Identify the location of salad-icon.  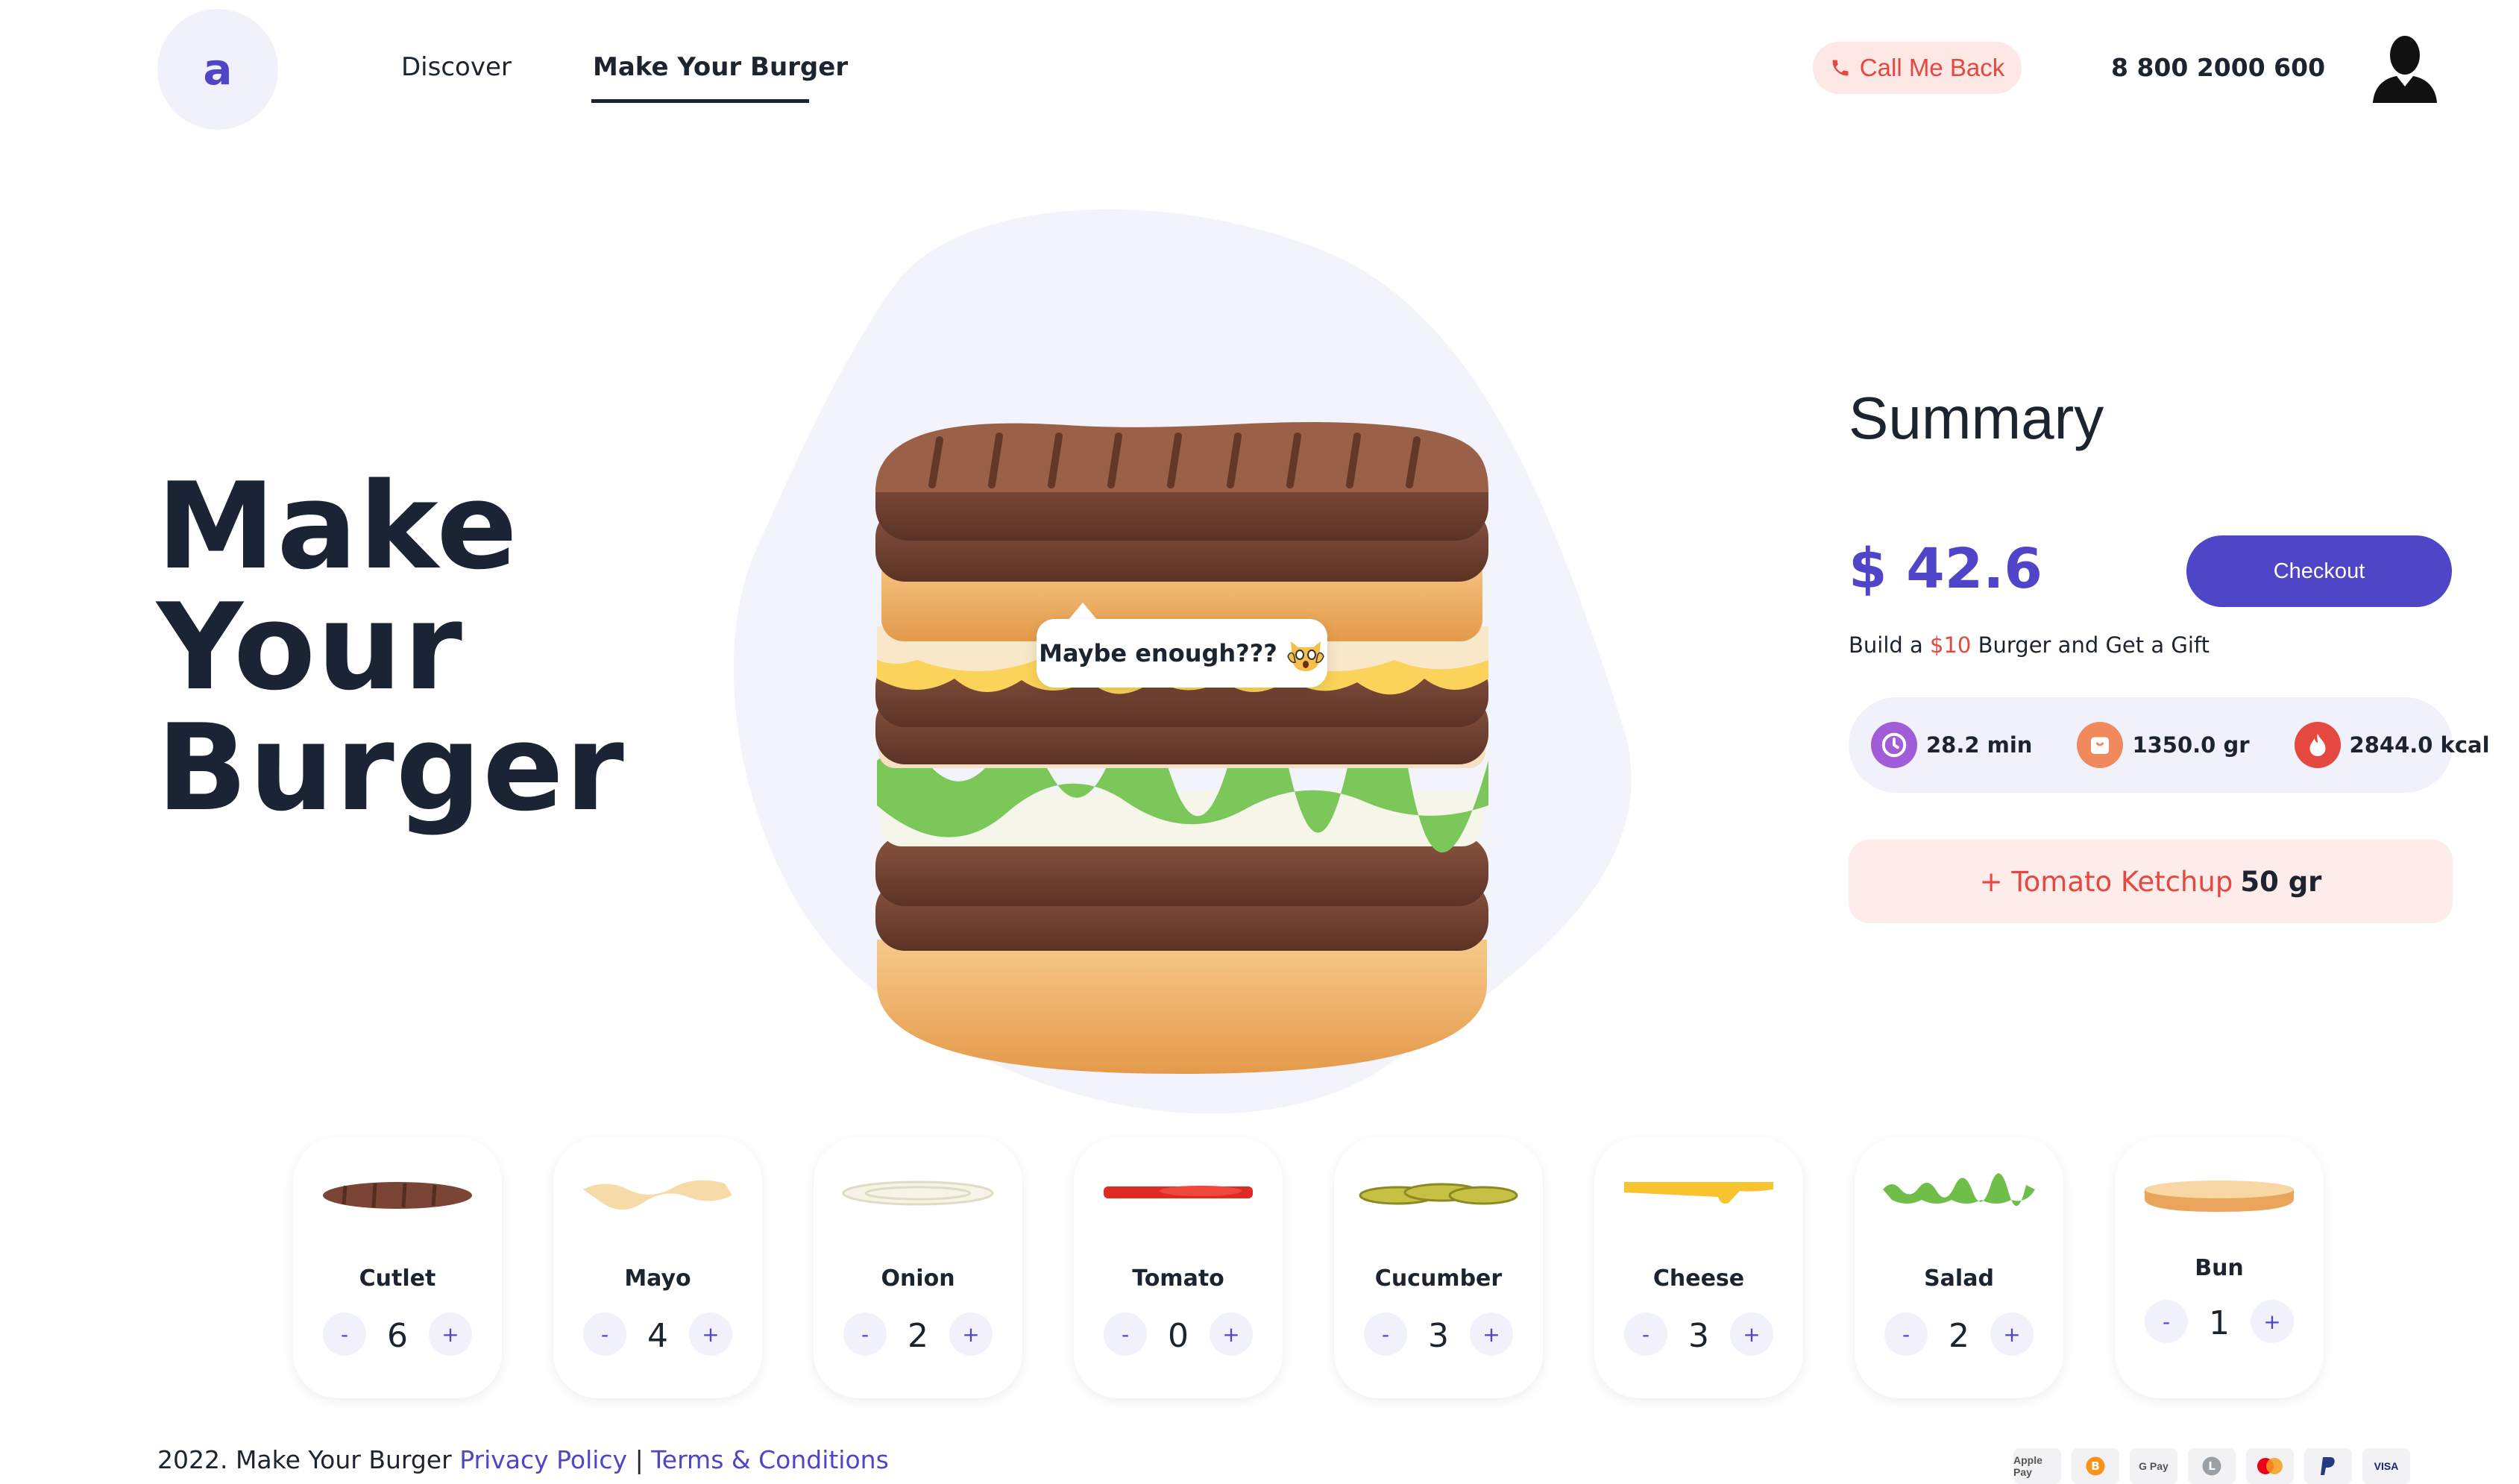
(1959, 1190).